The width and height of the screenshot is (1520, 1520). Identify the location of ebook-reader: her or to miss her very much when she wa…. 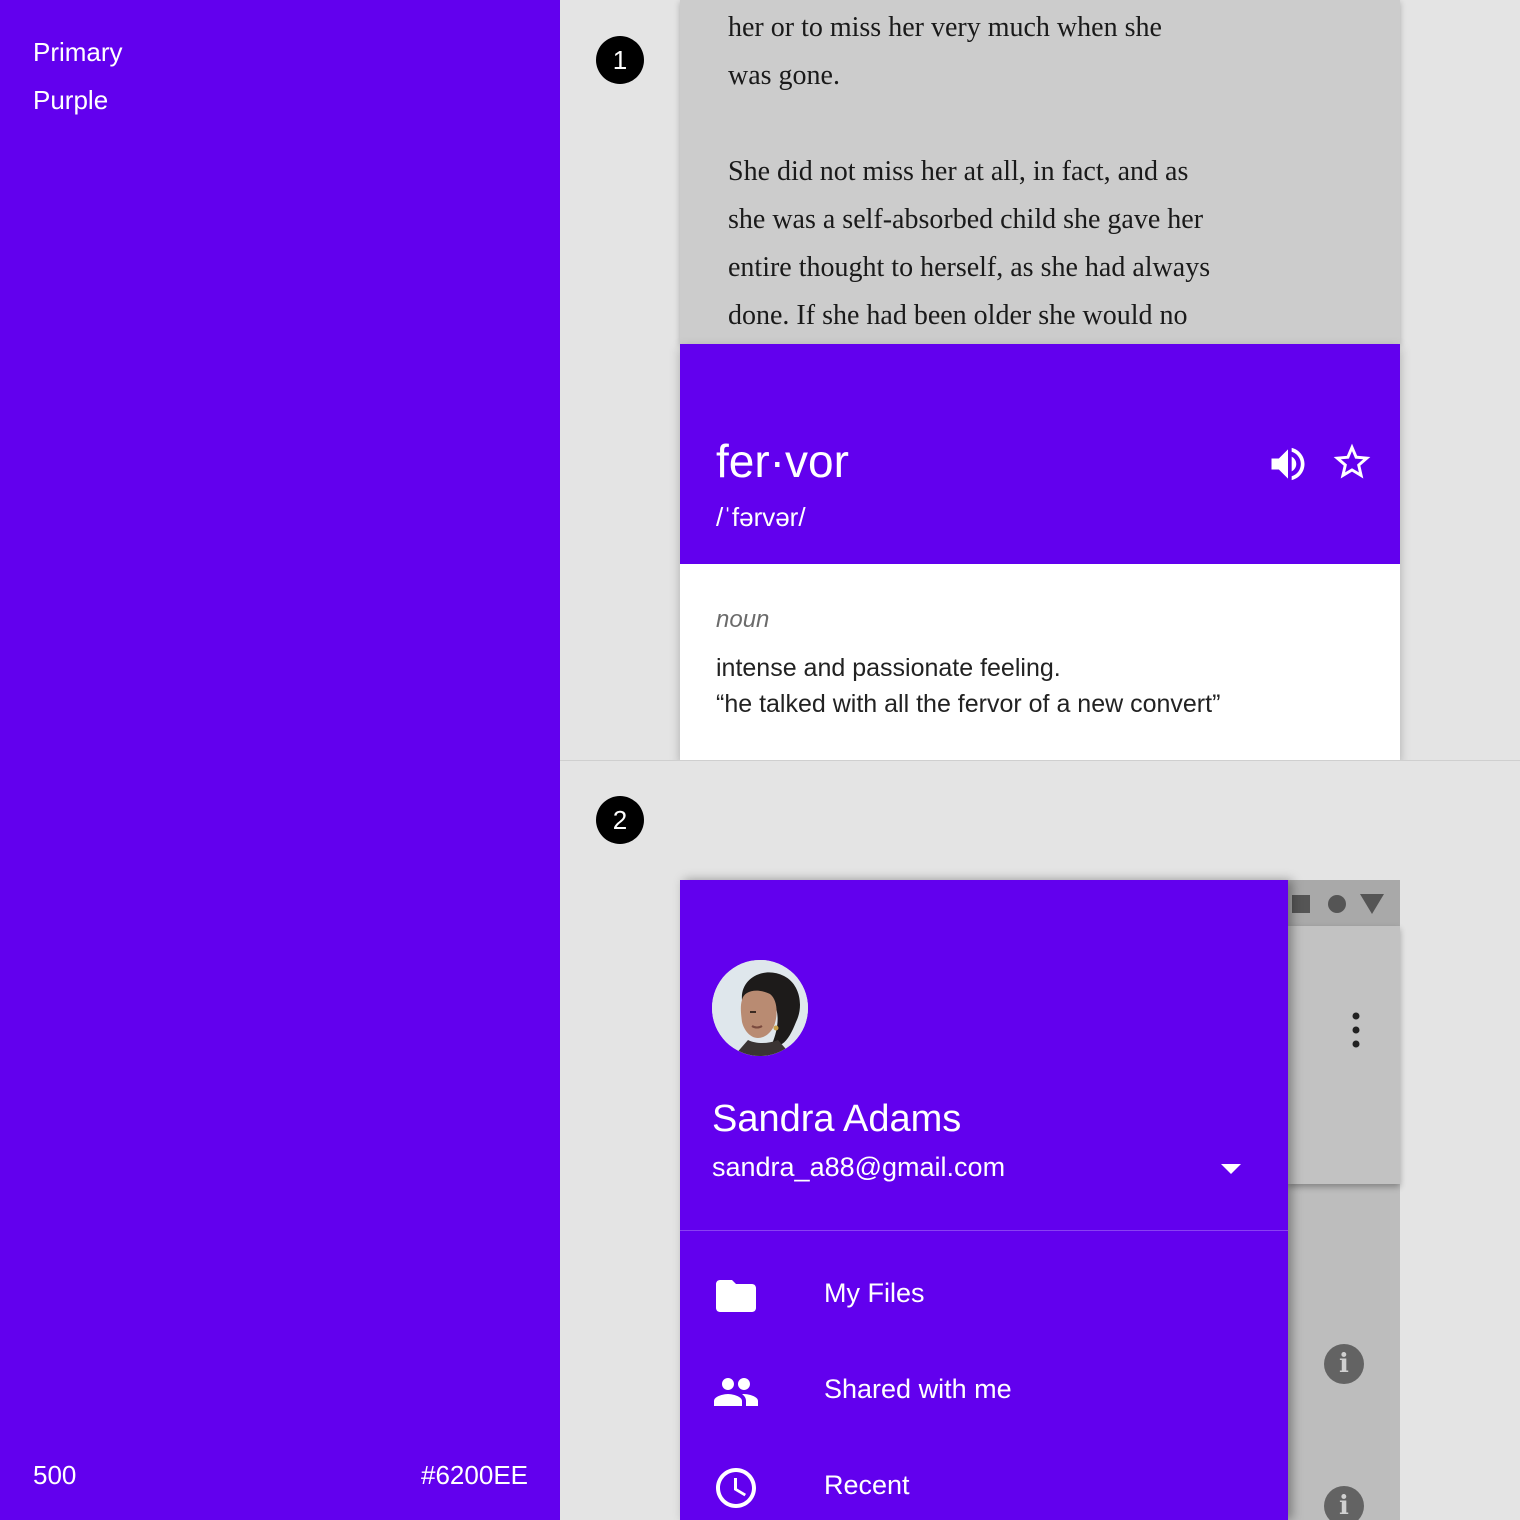
(1040, 172).